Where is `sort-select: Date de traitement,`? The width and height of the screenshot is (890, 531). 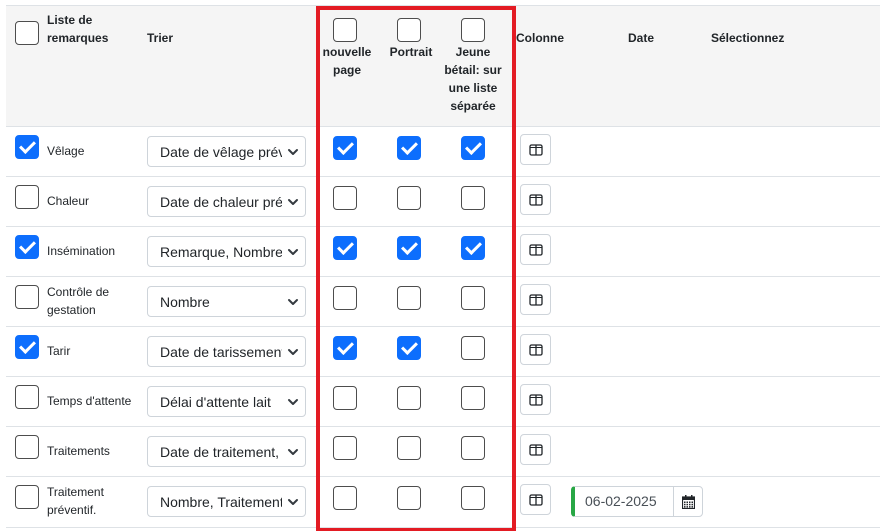 sort-select: Date de traitement, is located at coordinates (226, 451).